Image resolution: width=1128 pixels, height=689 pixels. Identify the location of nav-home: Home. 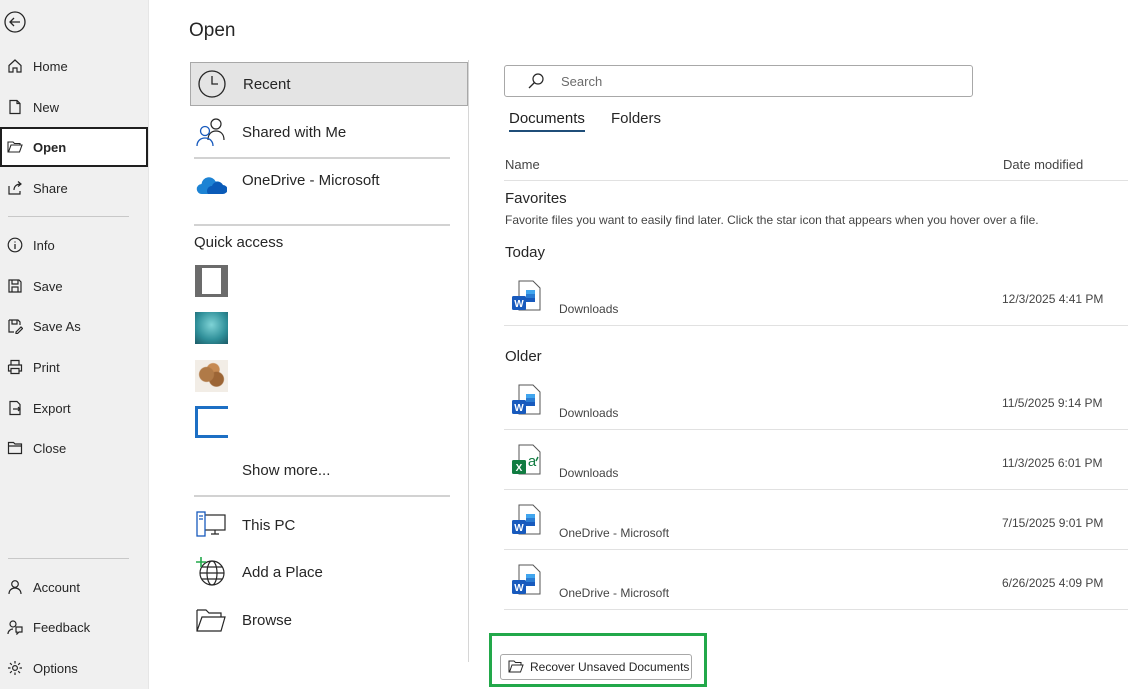
(74, 66).